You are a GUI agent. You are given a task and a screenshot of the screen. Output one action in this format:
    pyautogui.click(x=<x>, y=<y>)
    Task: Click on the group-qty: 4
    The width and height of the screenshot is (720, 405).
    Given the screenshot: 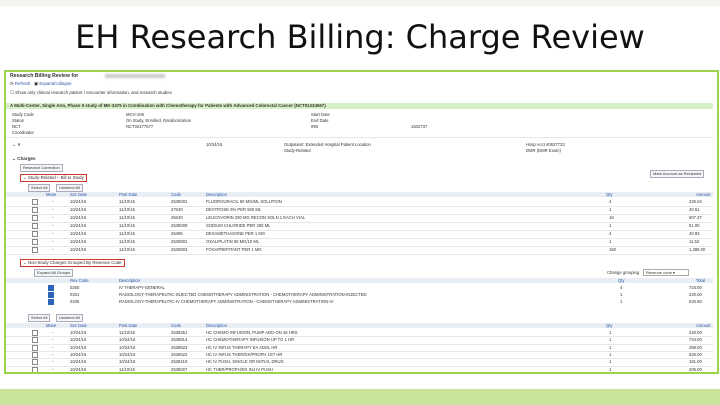 What is the action you would take?
    pyautogui.click(x=621, y=287)
    